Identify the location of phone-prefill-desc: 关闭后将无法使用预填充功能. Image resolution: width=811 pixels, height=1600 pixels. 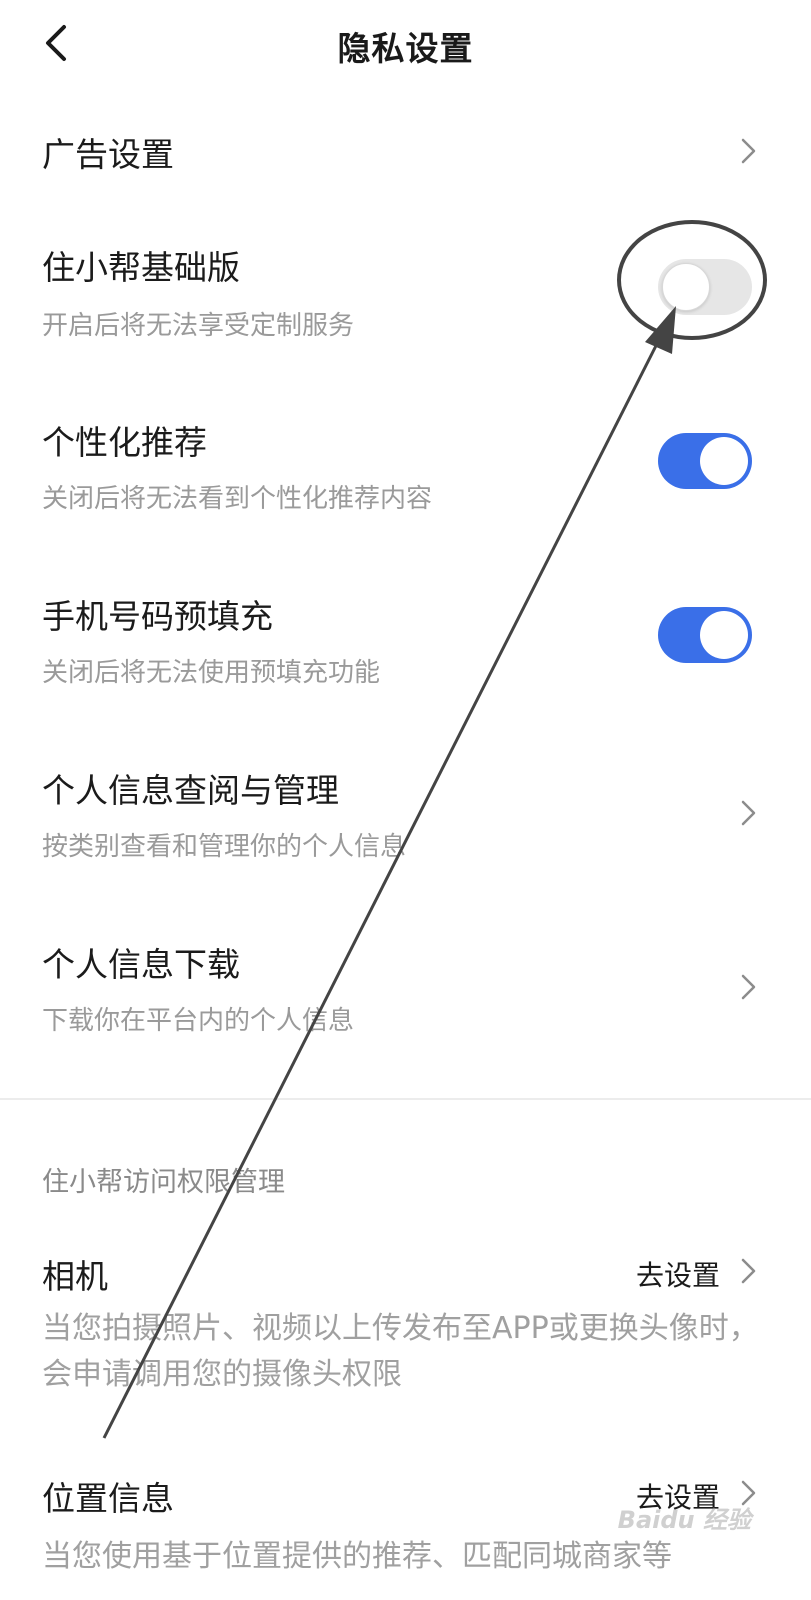
(211, 673).